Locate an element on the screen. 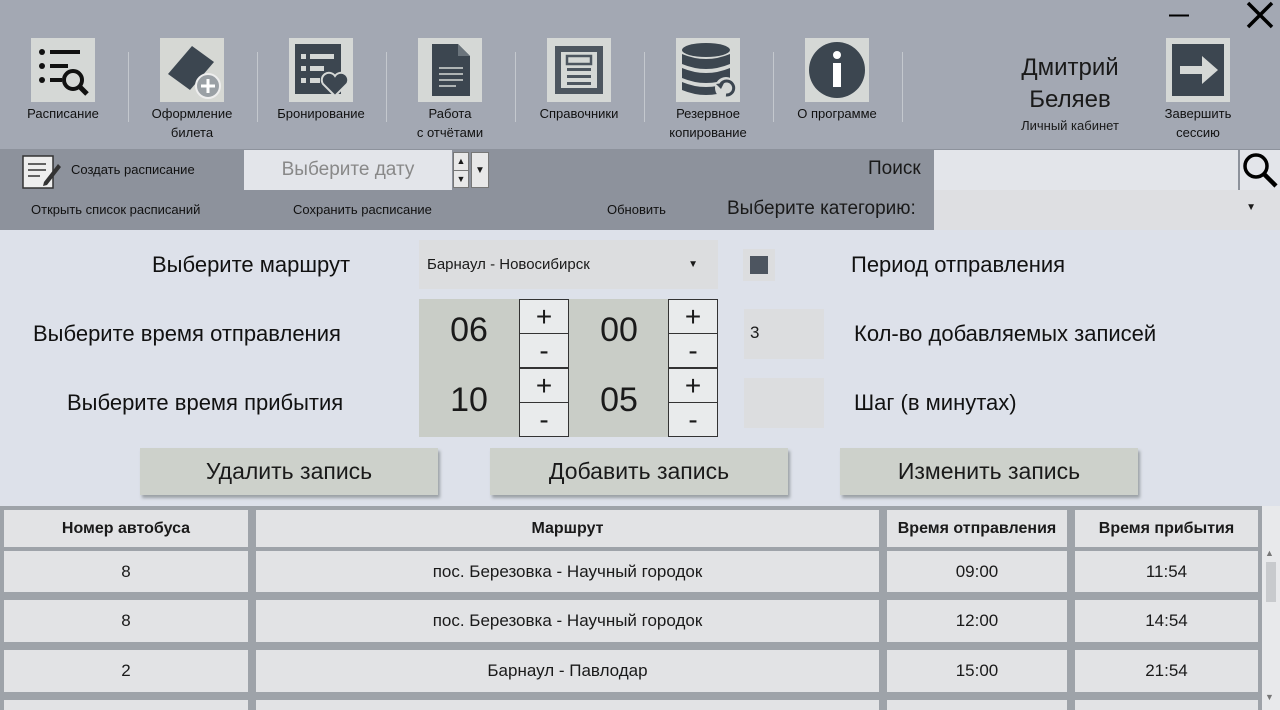 This screenshot has height=710, width=1280. column-header-arrival: Время прибытия is located at coordinates (1166, 528).